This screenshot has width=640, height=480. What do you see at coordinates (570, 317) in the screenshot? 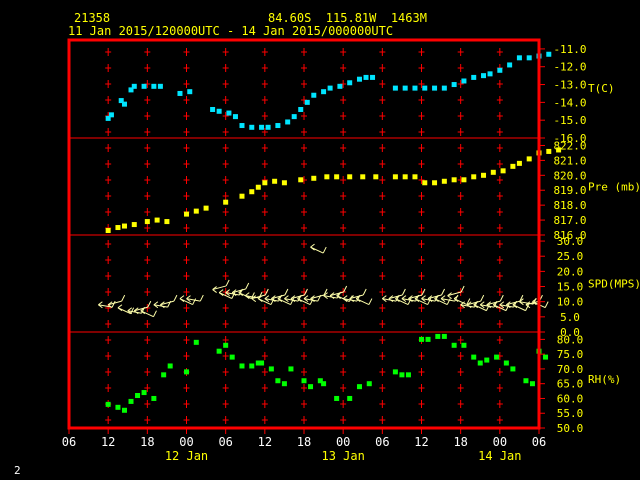
I see `y-tick-label: 5.0` at bounding box center [570, 317].